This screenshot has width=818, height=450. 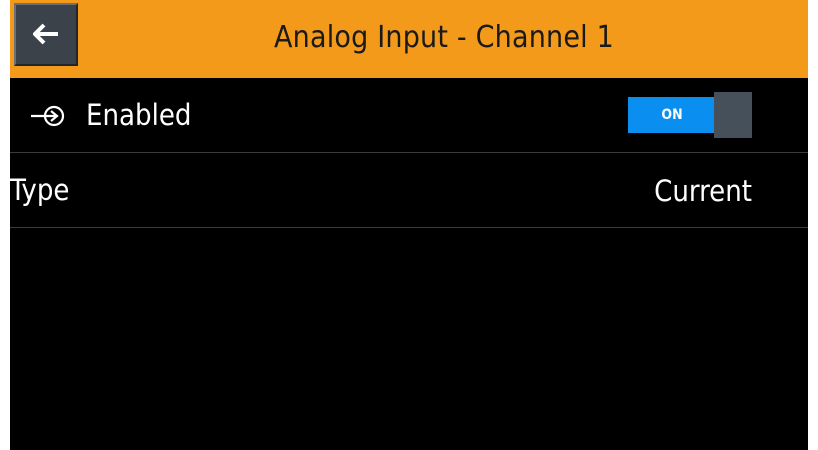 I want to click on back-button, so click(x=46, y=34).